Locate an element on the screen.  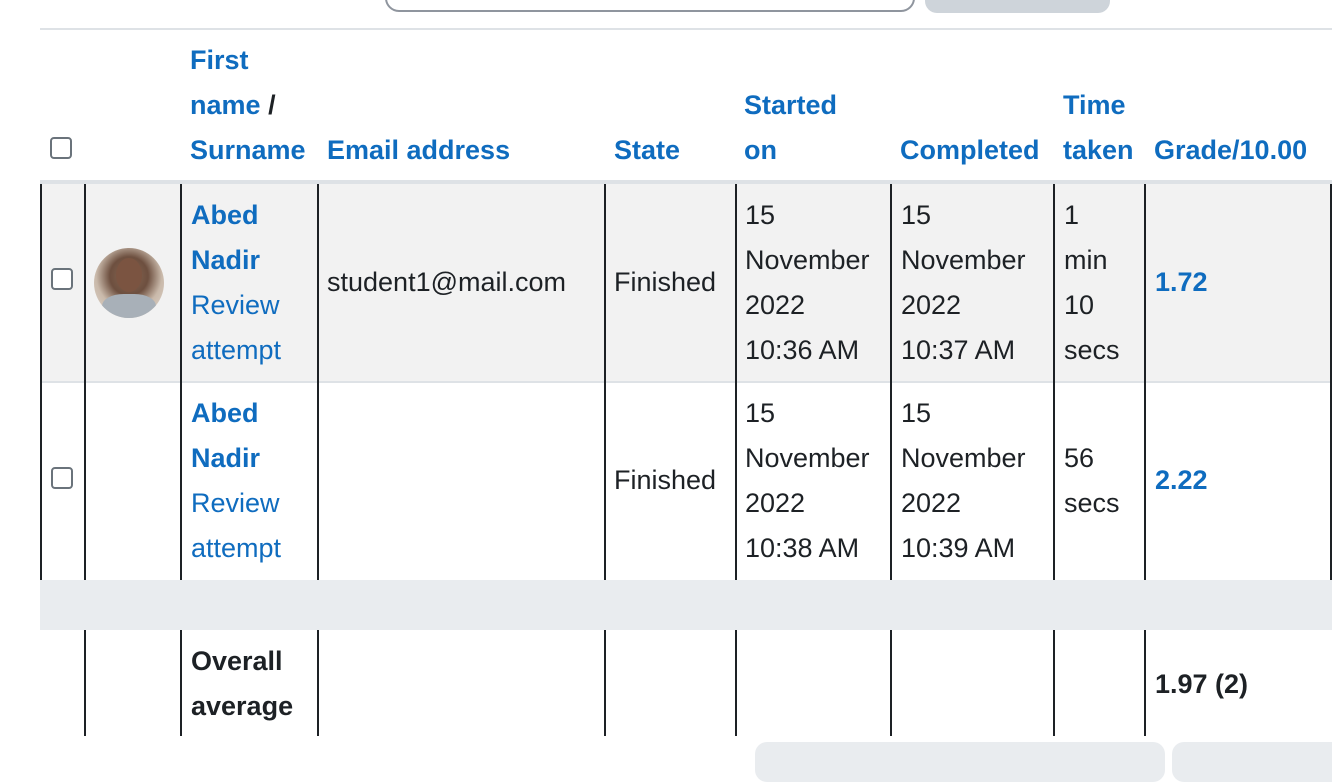
sort-state-link: State is located at coordinates (647, 150).